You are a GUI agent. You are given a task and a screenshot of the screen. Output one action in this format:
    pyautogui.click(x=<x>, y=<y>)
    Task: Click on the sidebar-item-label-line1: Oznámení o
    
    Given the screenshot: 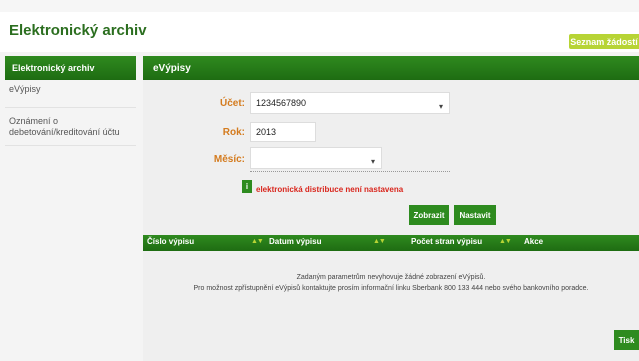 What is the action you would take?
    pyautogui.click(x=34, y=121)
    